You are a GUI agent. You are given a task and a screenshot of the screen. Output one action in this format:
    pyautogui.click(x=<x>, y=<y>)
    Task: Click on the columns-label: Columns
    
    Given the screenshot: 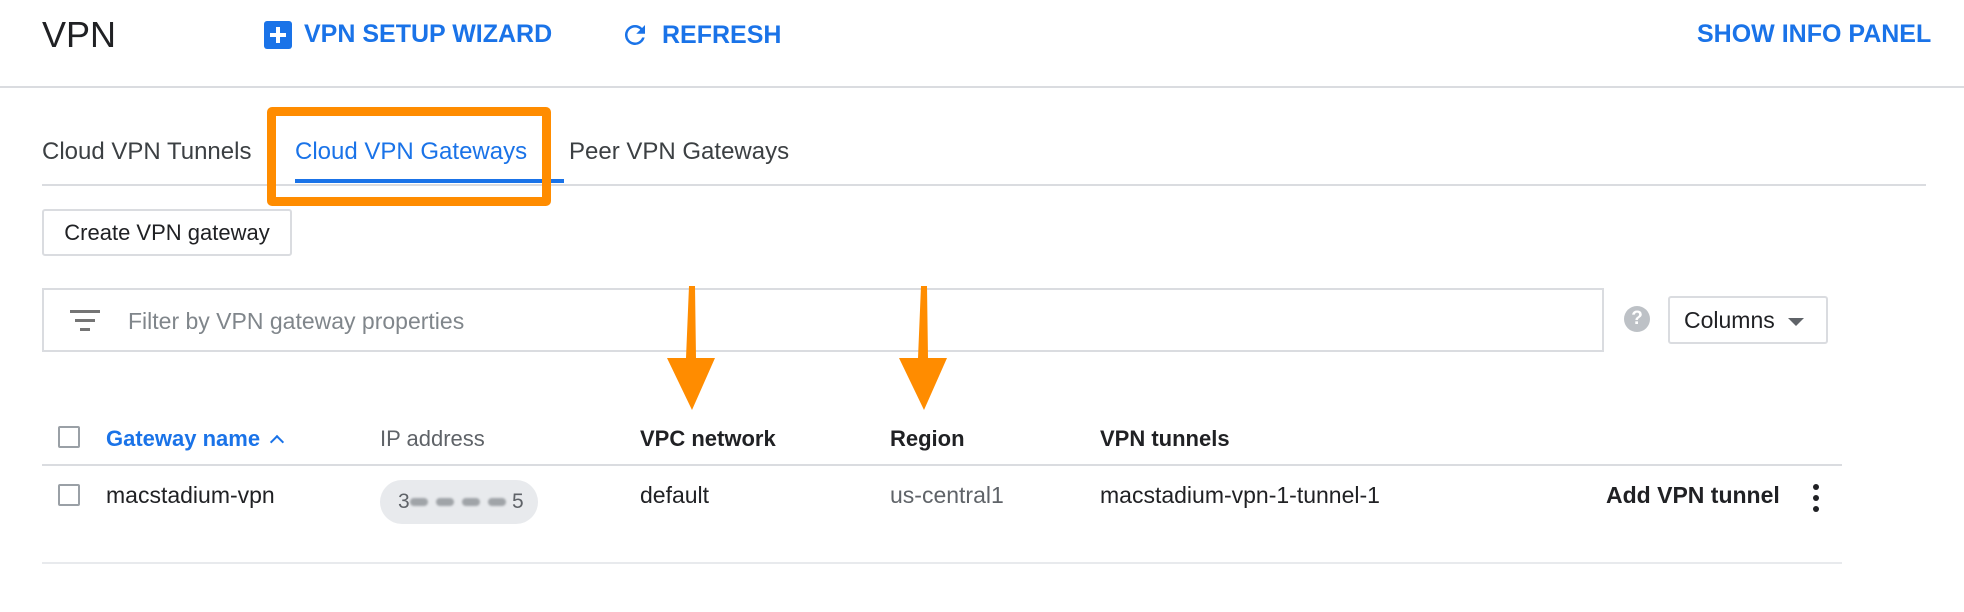 What is the action you would take?
    pyautogui.click(x=1729, y=319)
    